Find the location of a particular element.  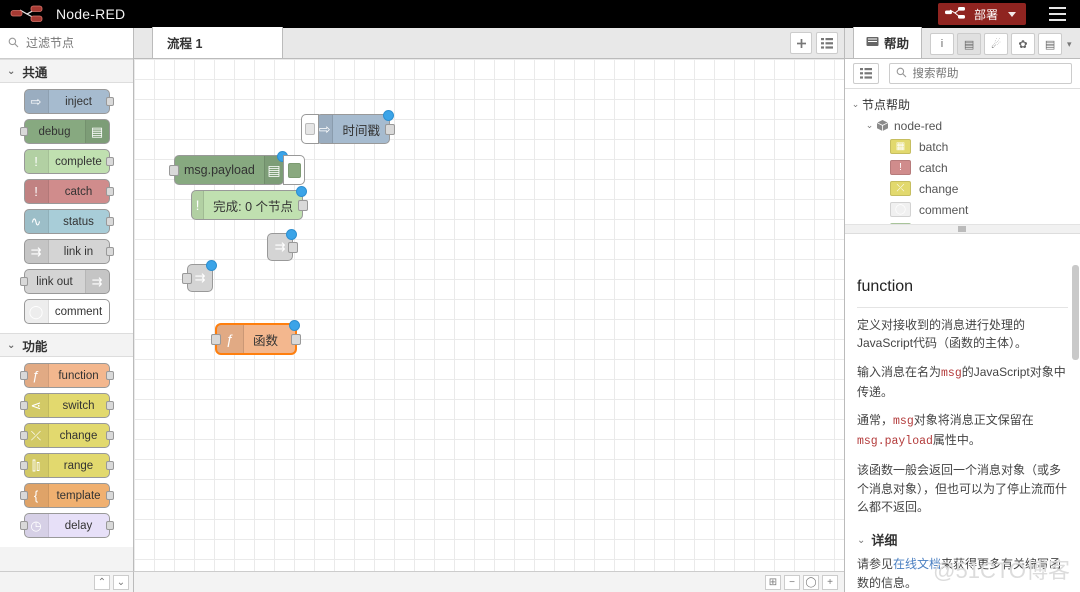

tree-horizontal-scrollbar is located at coordinates (962, 228).